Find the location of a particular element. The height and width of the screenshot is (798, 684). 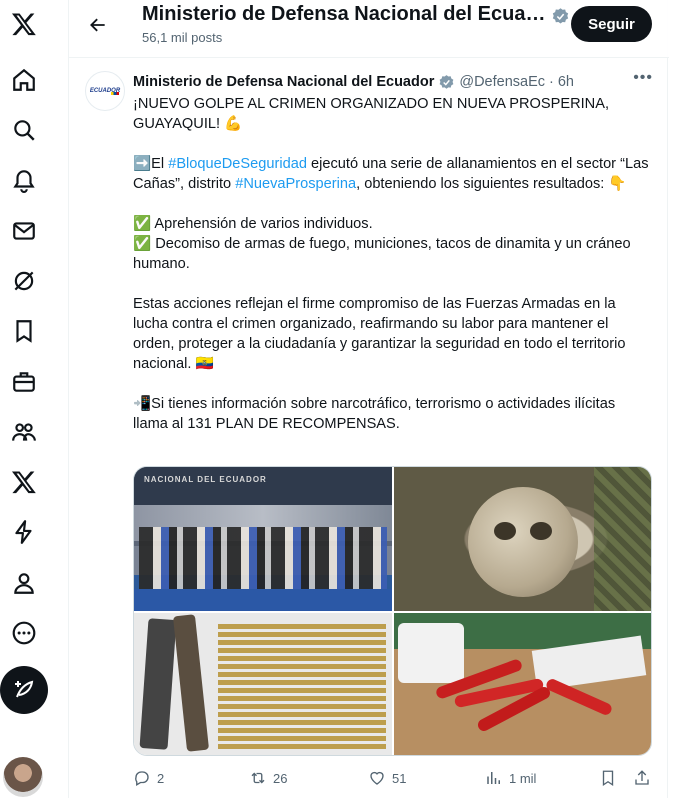

back-arrow-icon is located at coordinates (98, 25).